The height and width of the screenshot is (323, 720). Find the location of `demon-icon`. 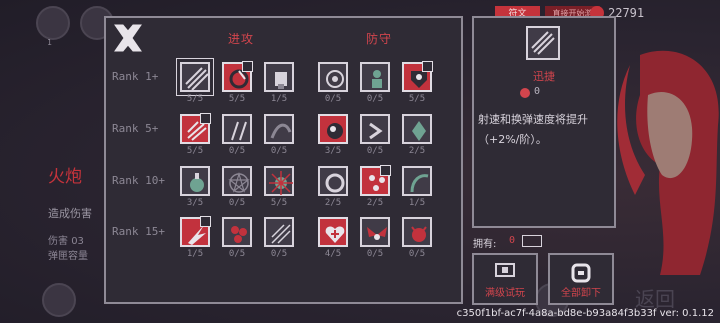

demon-icon is located at coordinates (419, 234).